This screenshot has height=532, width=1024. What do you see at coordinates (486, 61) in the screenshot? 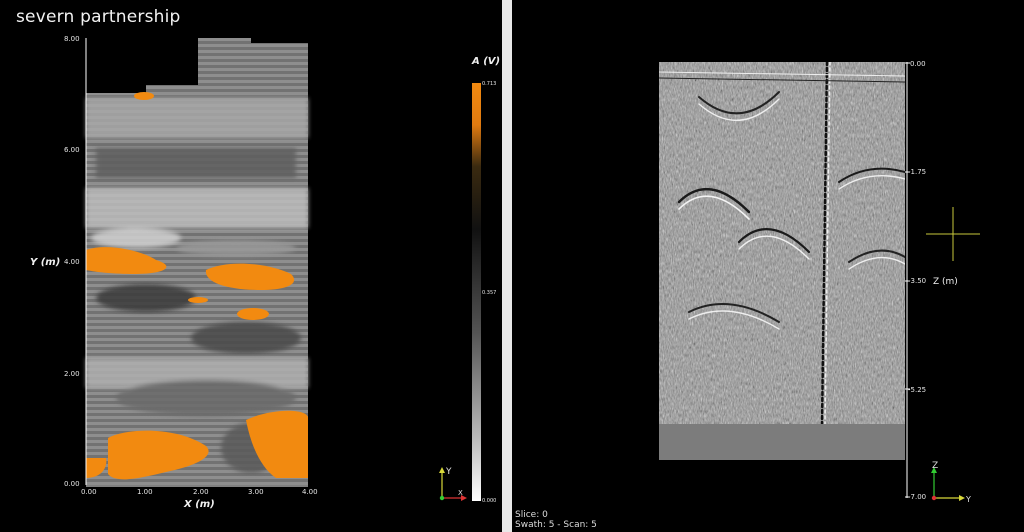
I see `colorbar-title: A (V)` at bounding box center [486, 61].